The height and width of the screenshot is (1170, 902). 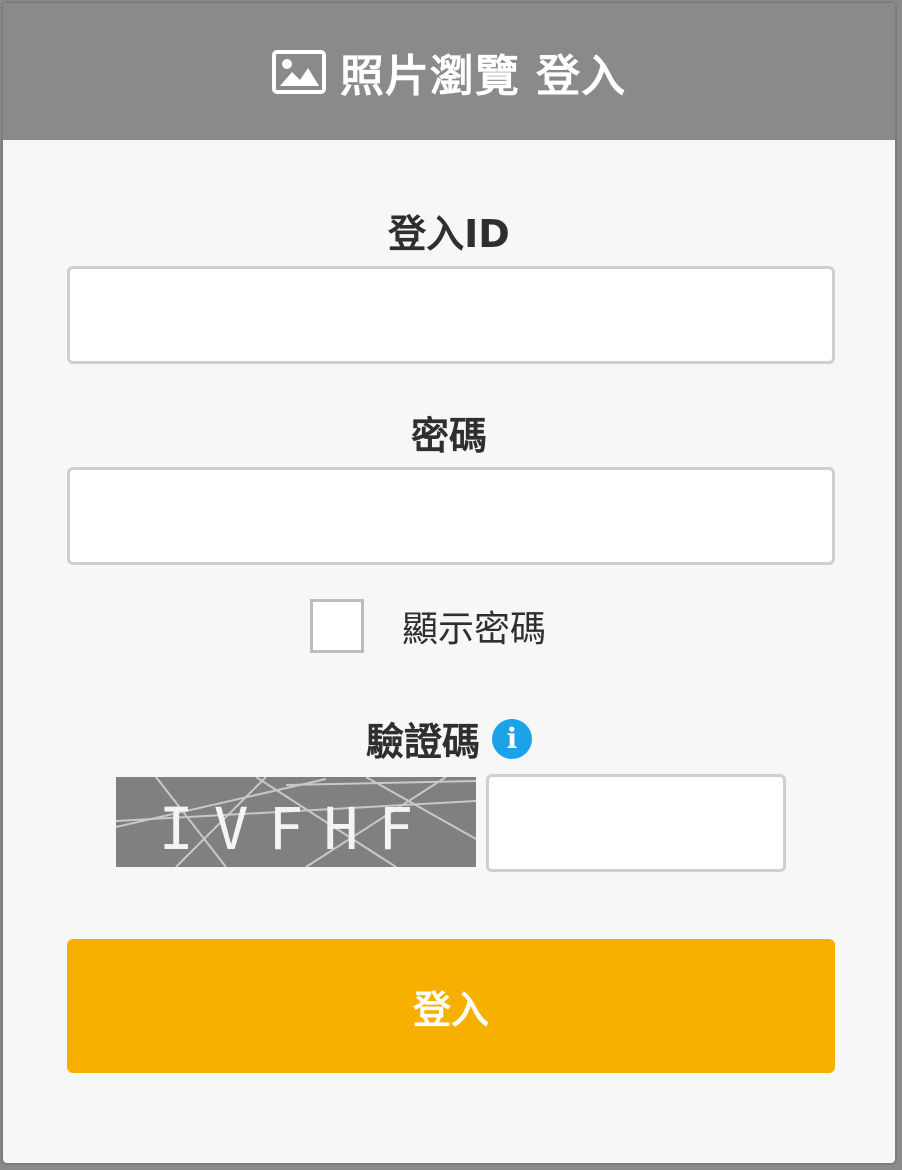 I want to click on show-password-checkbox, so click(x=337, y=626).